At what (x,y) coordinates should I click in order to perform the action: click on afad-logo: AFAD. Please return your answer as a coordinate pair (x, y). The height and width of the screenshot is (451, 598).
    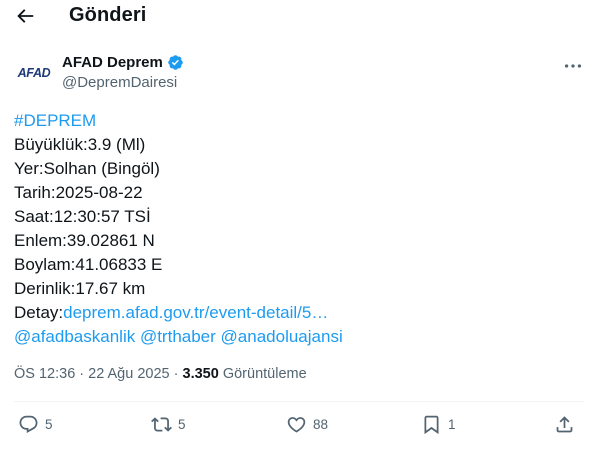
    Looking at the image, I should click on (34, 73).